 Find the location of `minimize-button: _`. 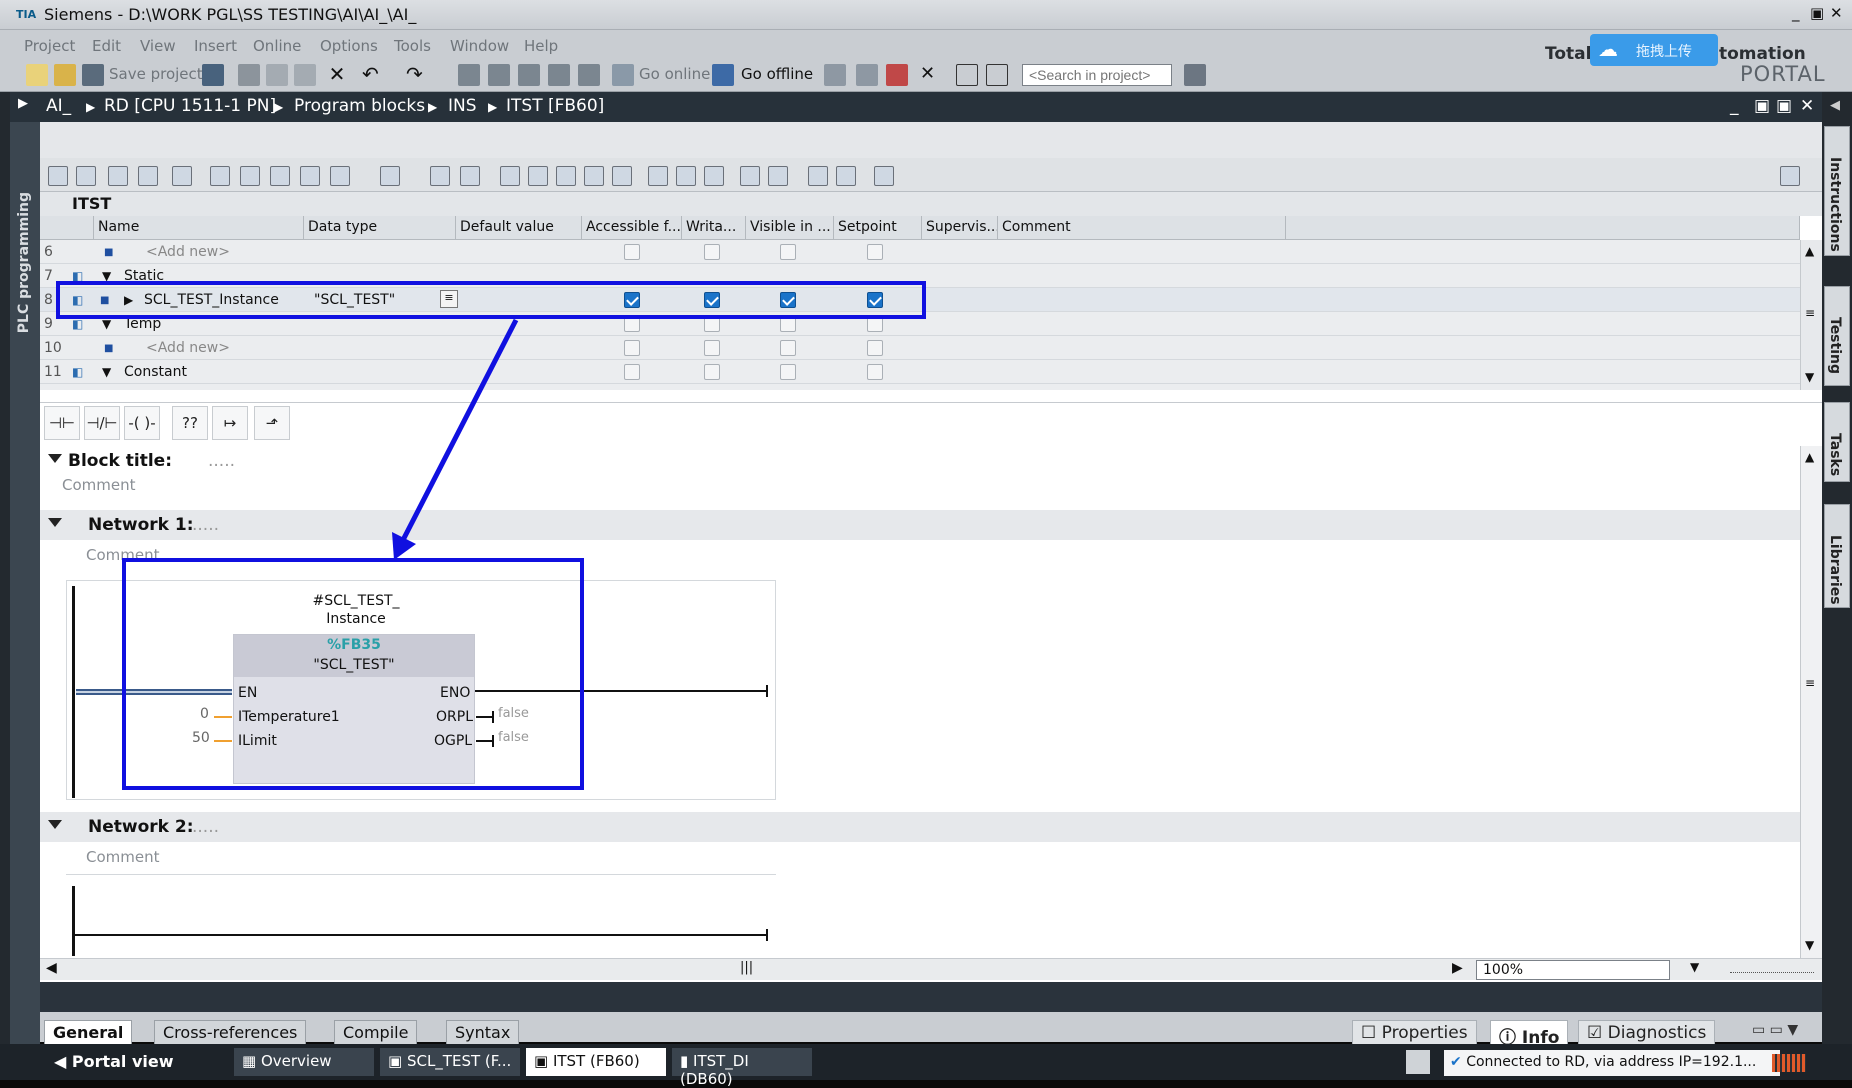

minimize-button: _ is located at coordinates (1796, 13).